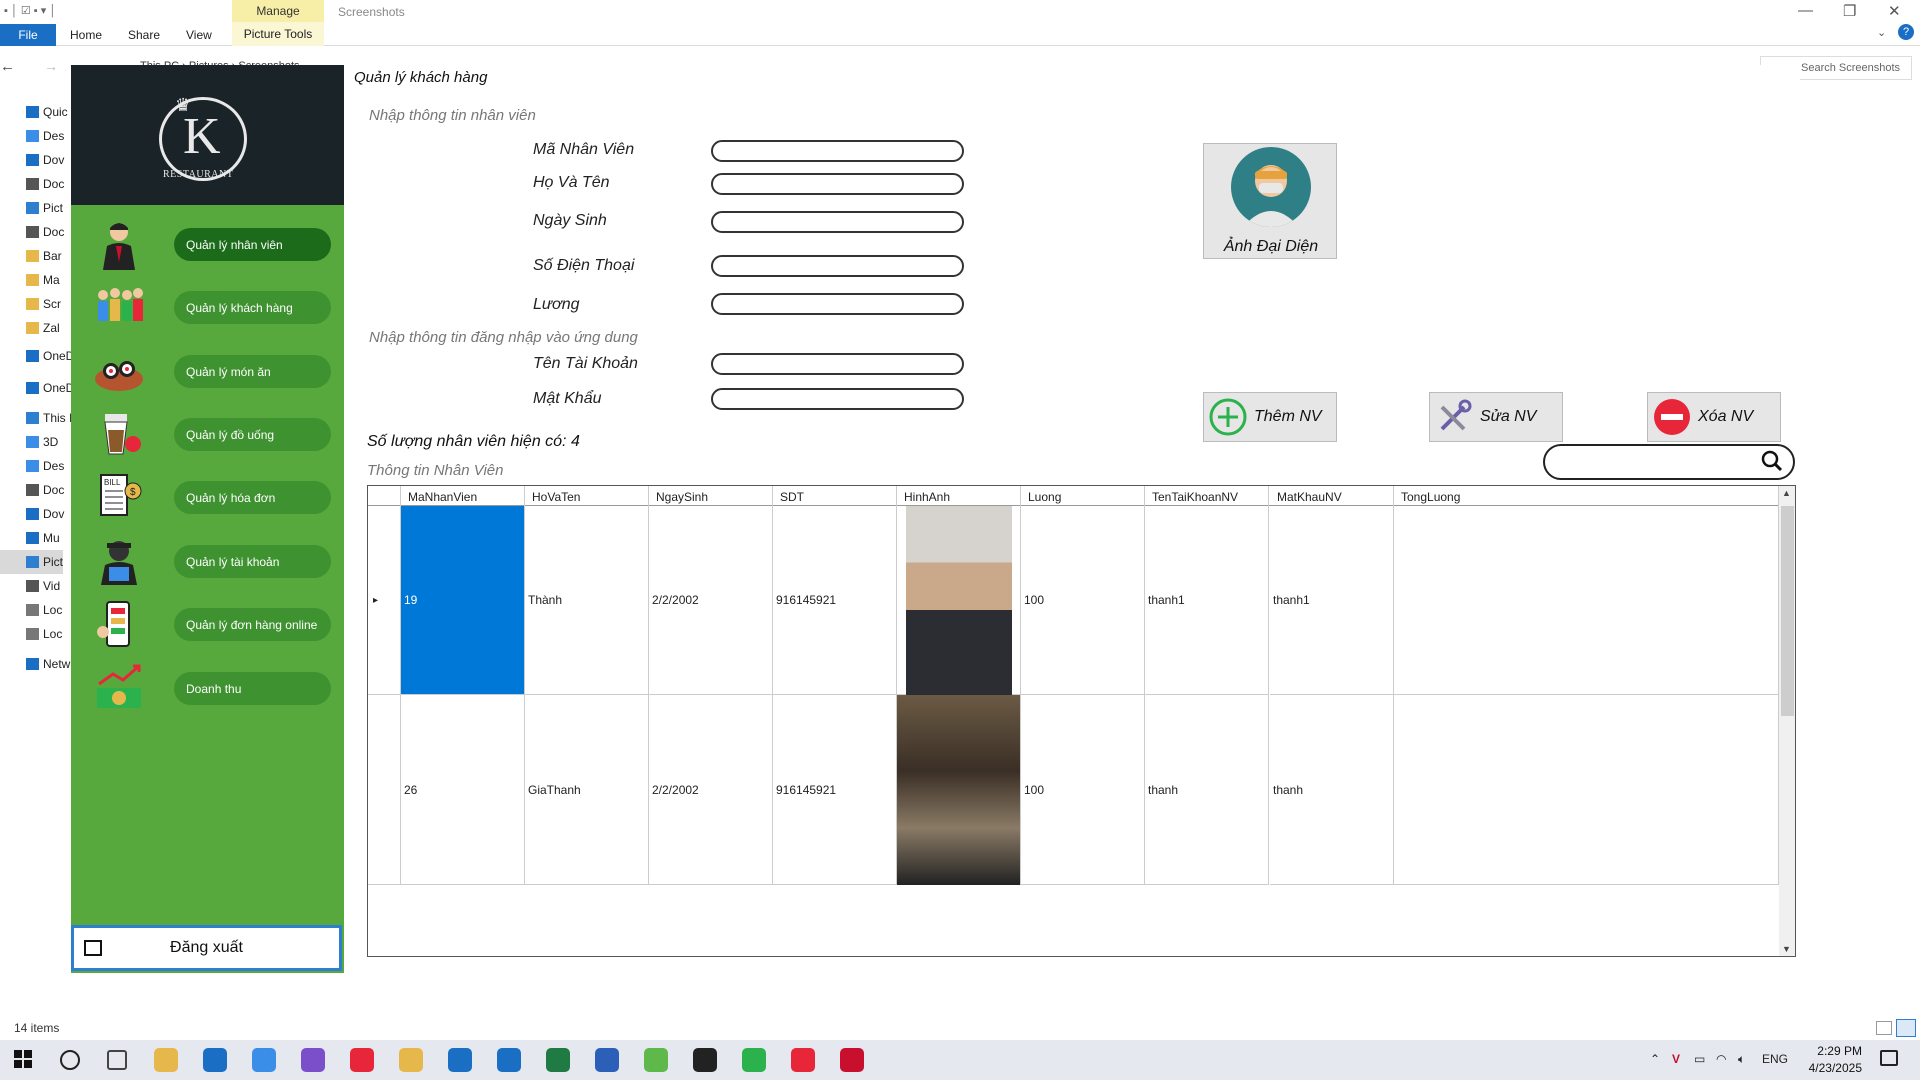 The width and height of the screenshot is (1920, 1080). I want to click on grid-cell-tongluong, so click(1586, 790).